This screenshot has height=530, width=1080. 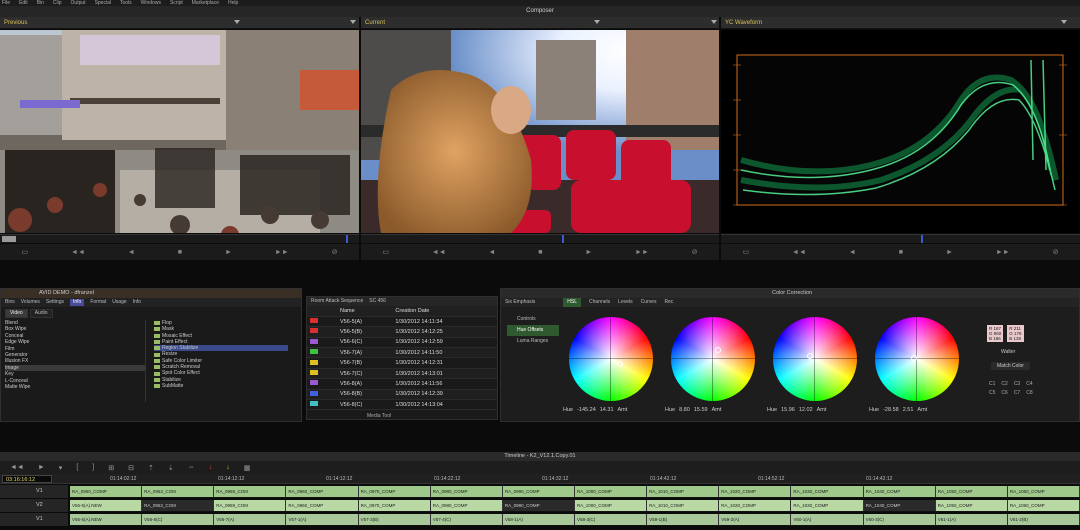 What do you see at coordinates (34, 491) in the screenshot?
I see `track-label: V1` at bounding box center [34, 491].